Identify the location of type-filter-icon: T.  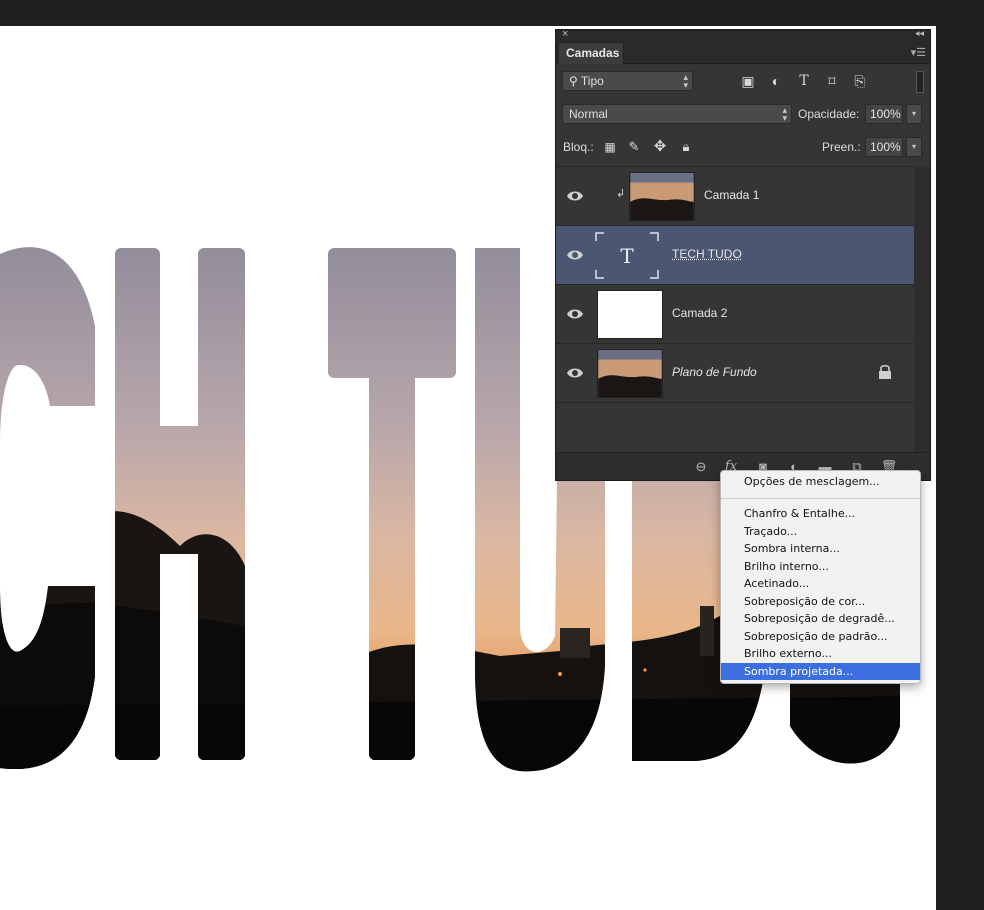
(804, 81).